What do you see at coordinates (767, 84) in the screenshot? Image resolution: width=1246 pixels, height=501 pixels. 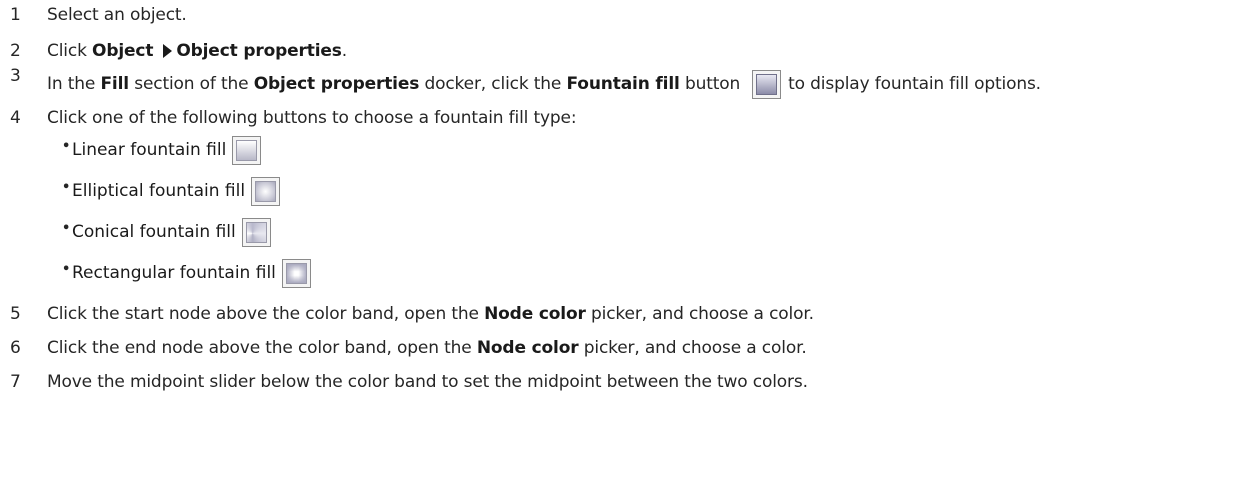 I see `fountain-fill-icon` at bounding box center [767, 84].